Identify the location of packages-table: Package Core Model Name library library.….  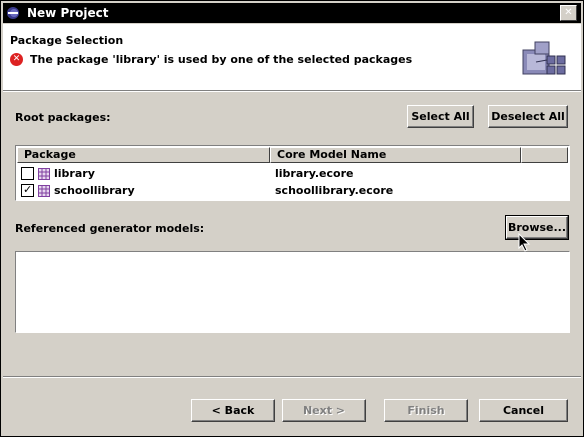
(292, 173).